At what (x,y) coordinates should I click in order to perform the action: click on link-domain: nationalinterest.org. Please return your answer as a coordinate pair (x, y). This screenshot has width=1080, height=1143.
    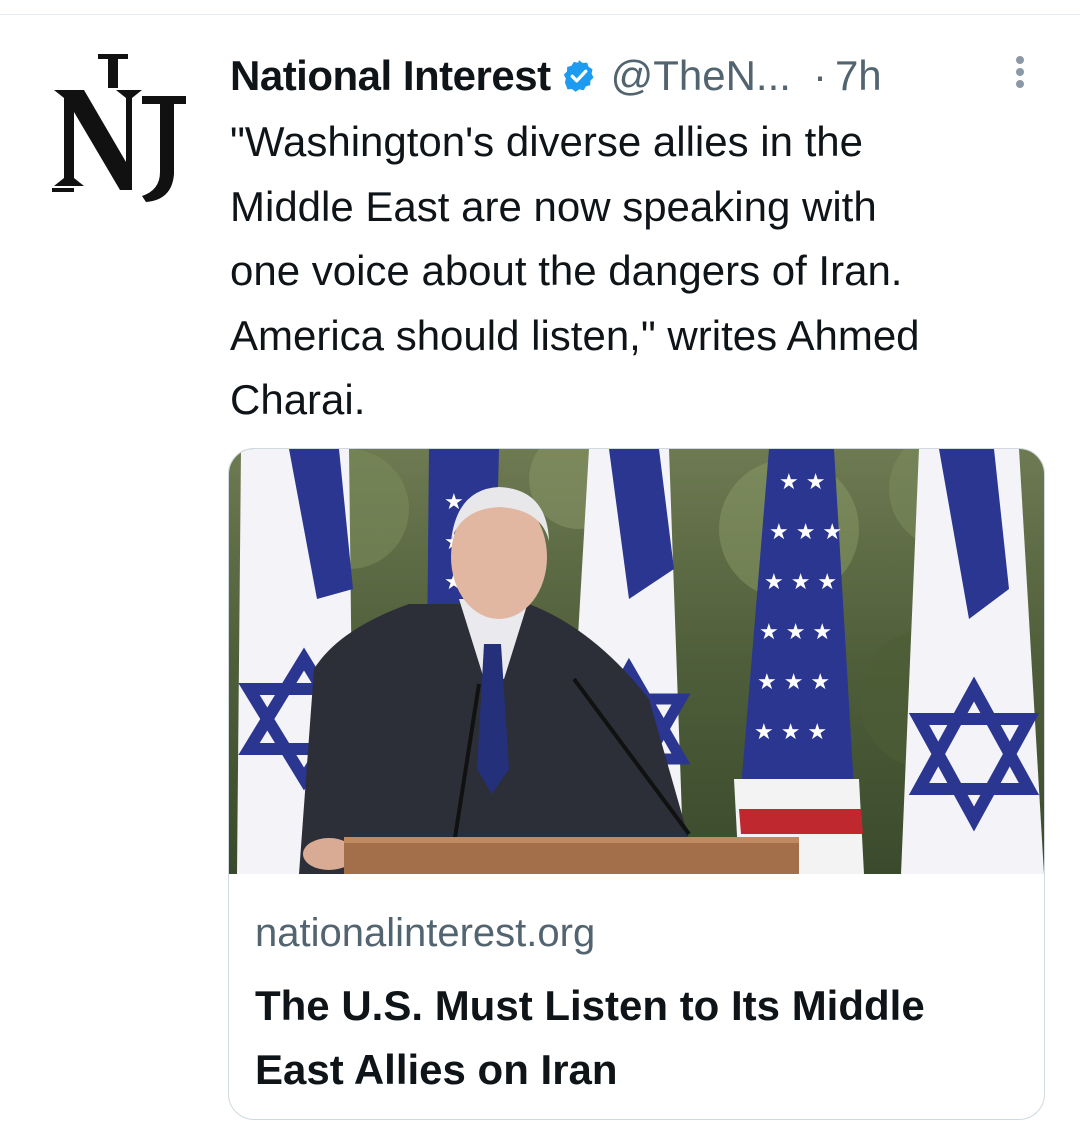
    Looking at the image, I should click on (425, 933).